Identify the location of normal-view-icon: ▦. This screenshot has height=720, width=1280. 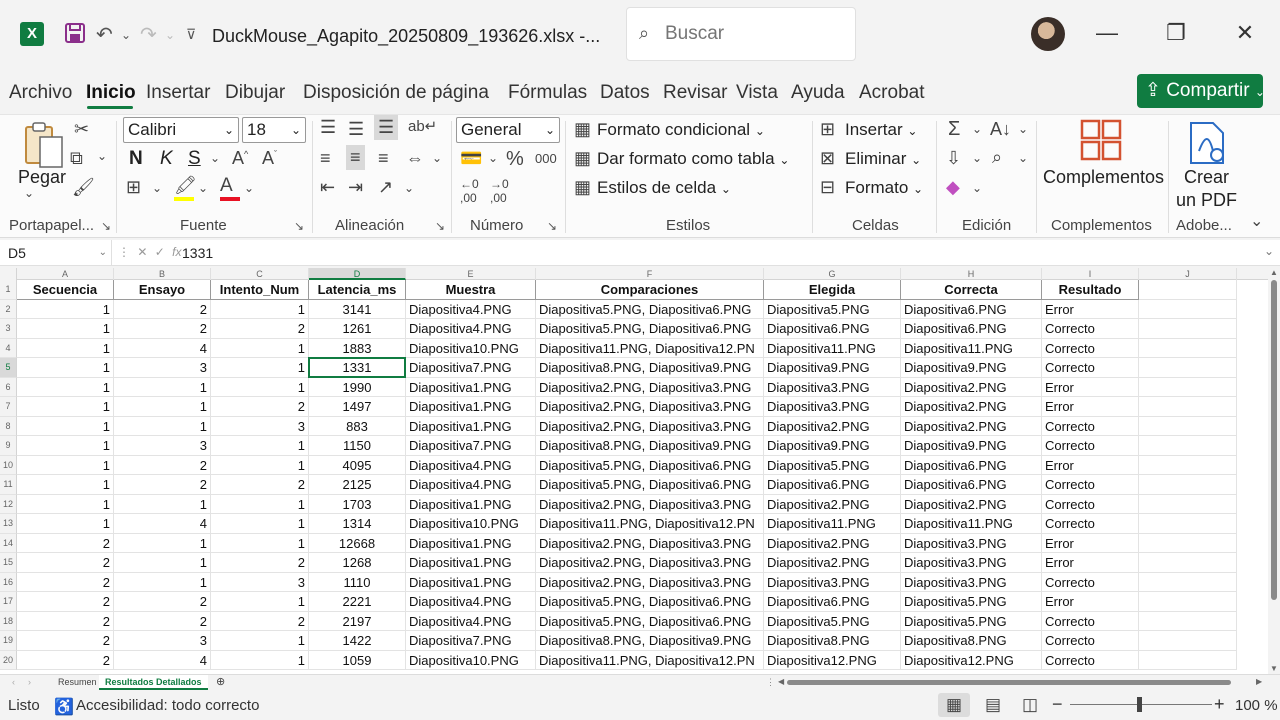
(954, 705).